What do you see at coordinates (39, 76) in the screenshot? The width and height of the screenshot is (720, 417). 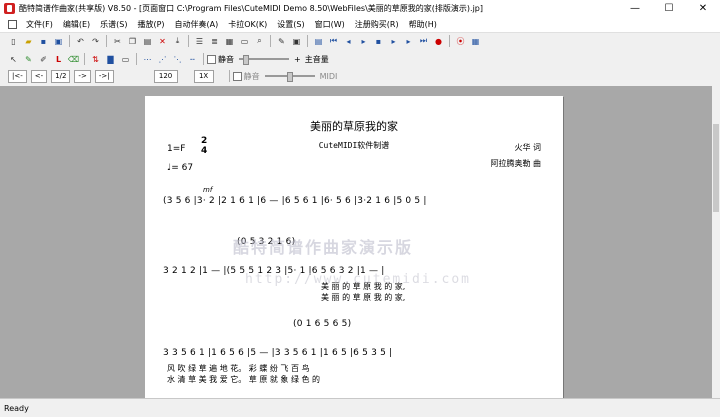 I see `prev-page-button: <-` at bounding box center [39, 76].